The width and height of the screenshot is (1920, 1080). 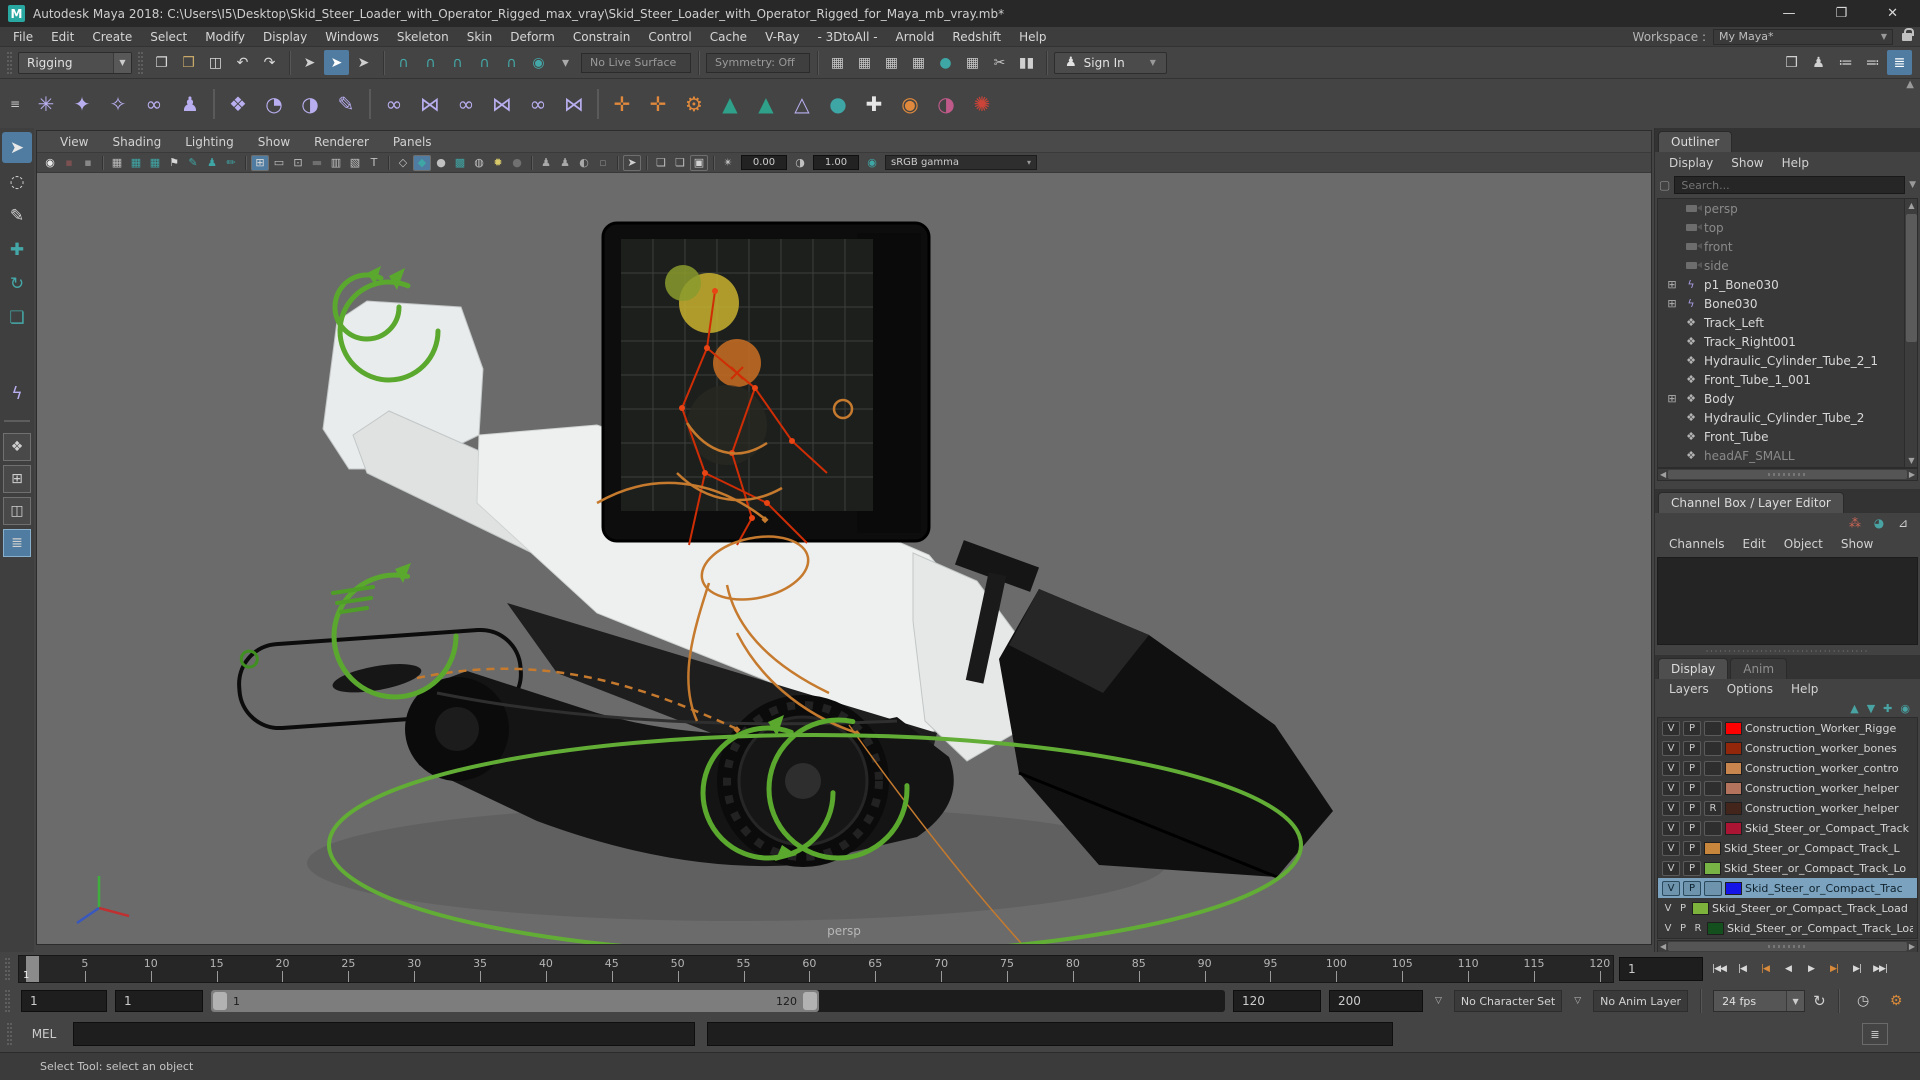 I want to click on menu-constrain: Constrain, so click(x=602, y=37).